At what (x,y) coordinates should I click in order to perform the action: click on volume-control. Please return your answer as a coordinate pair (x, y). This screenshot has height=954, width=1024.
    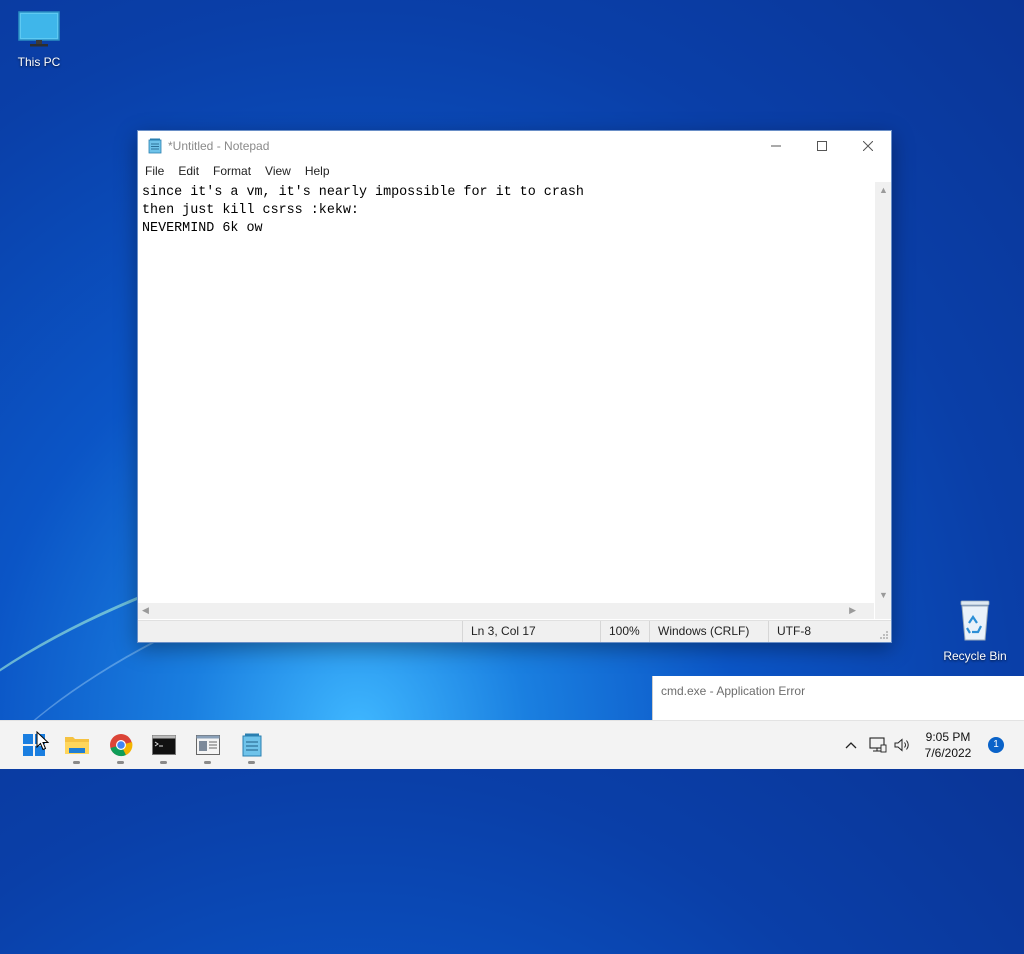
    Looking at the image, I should click on (903, 745).